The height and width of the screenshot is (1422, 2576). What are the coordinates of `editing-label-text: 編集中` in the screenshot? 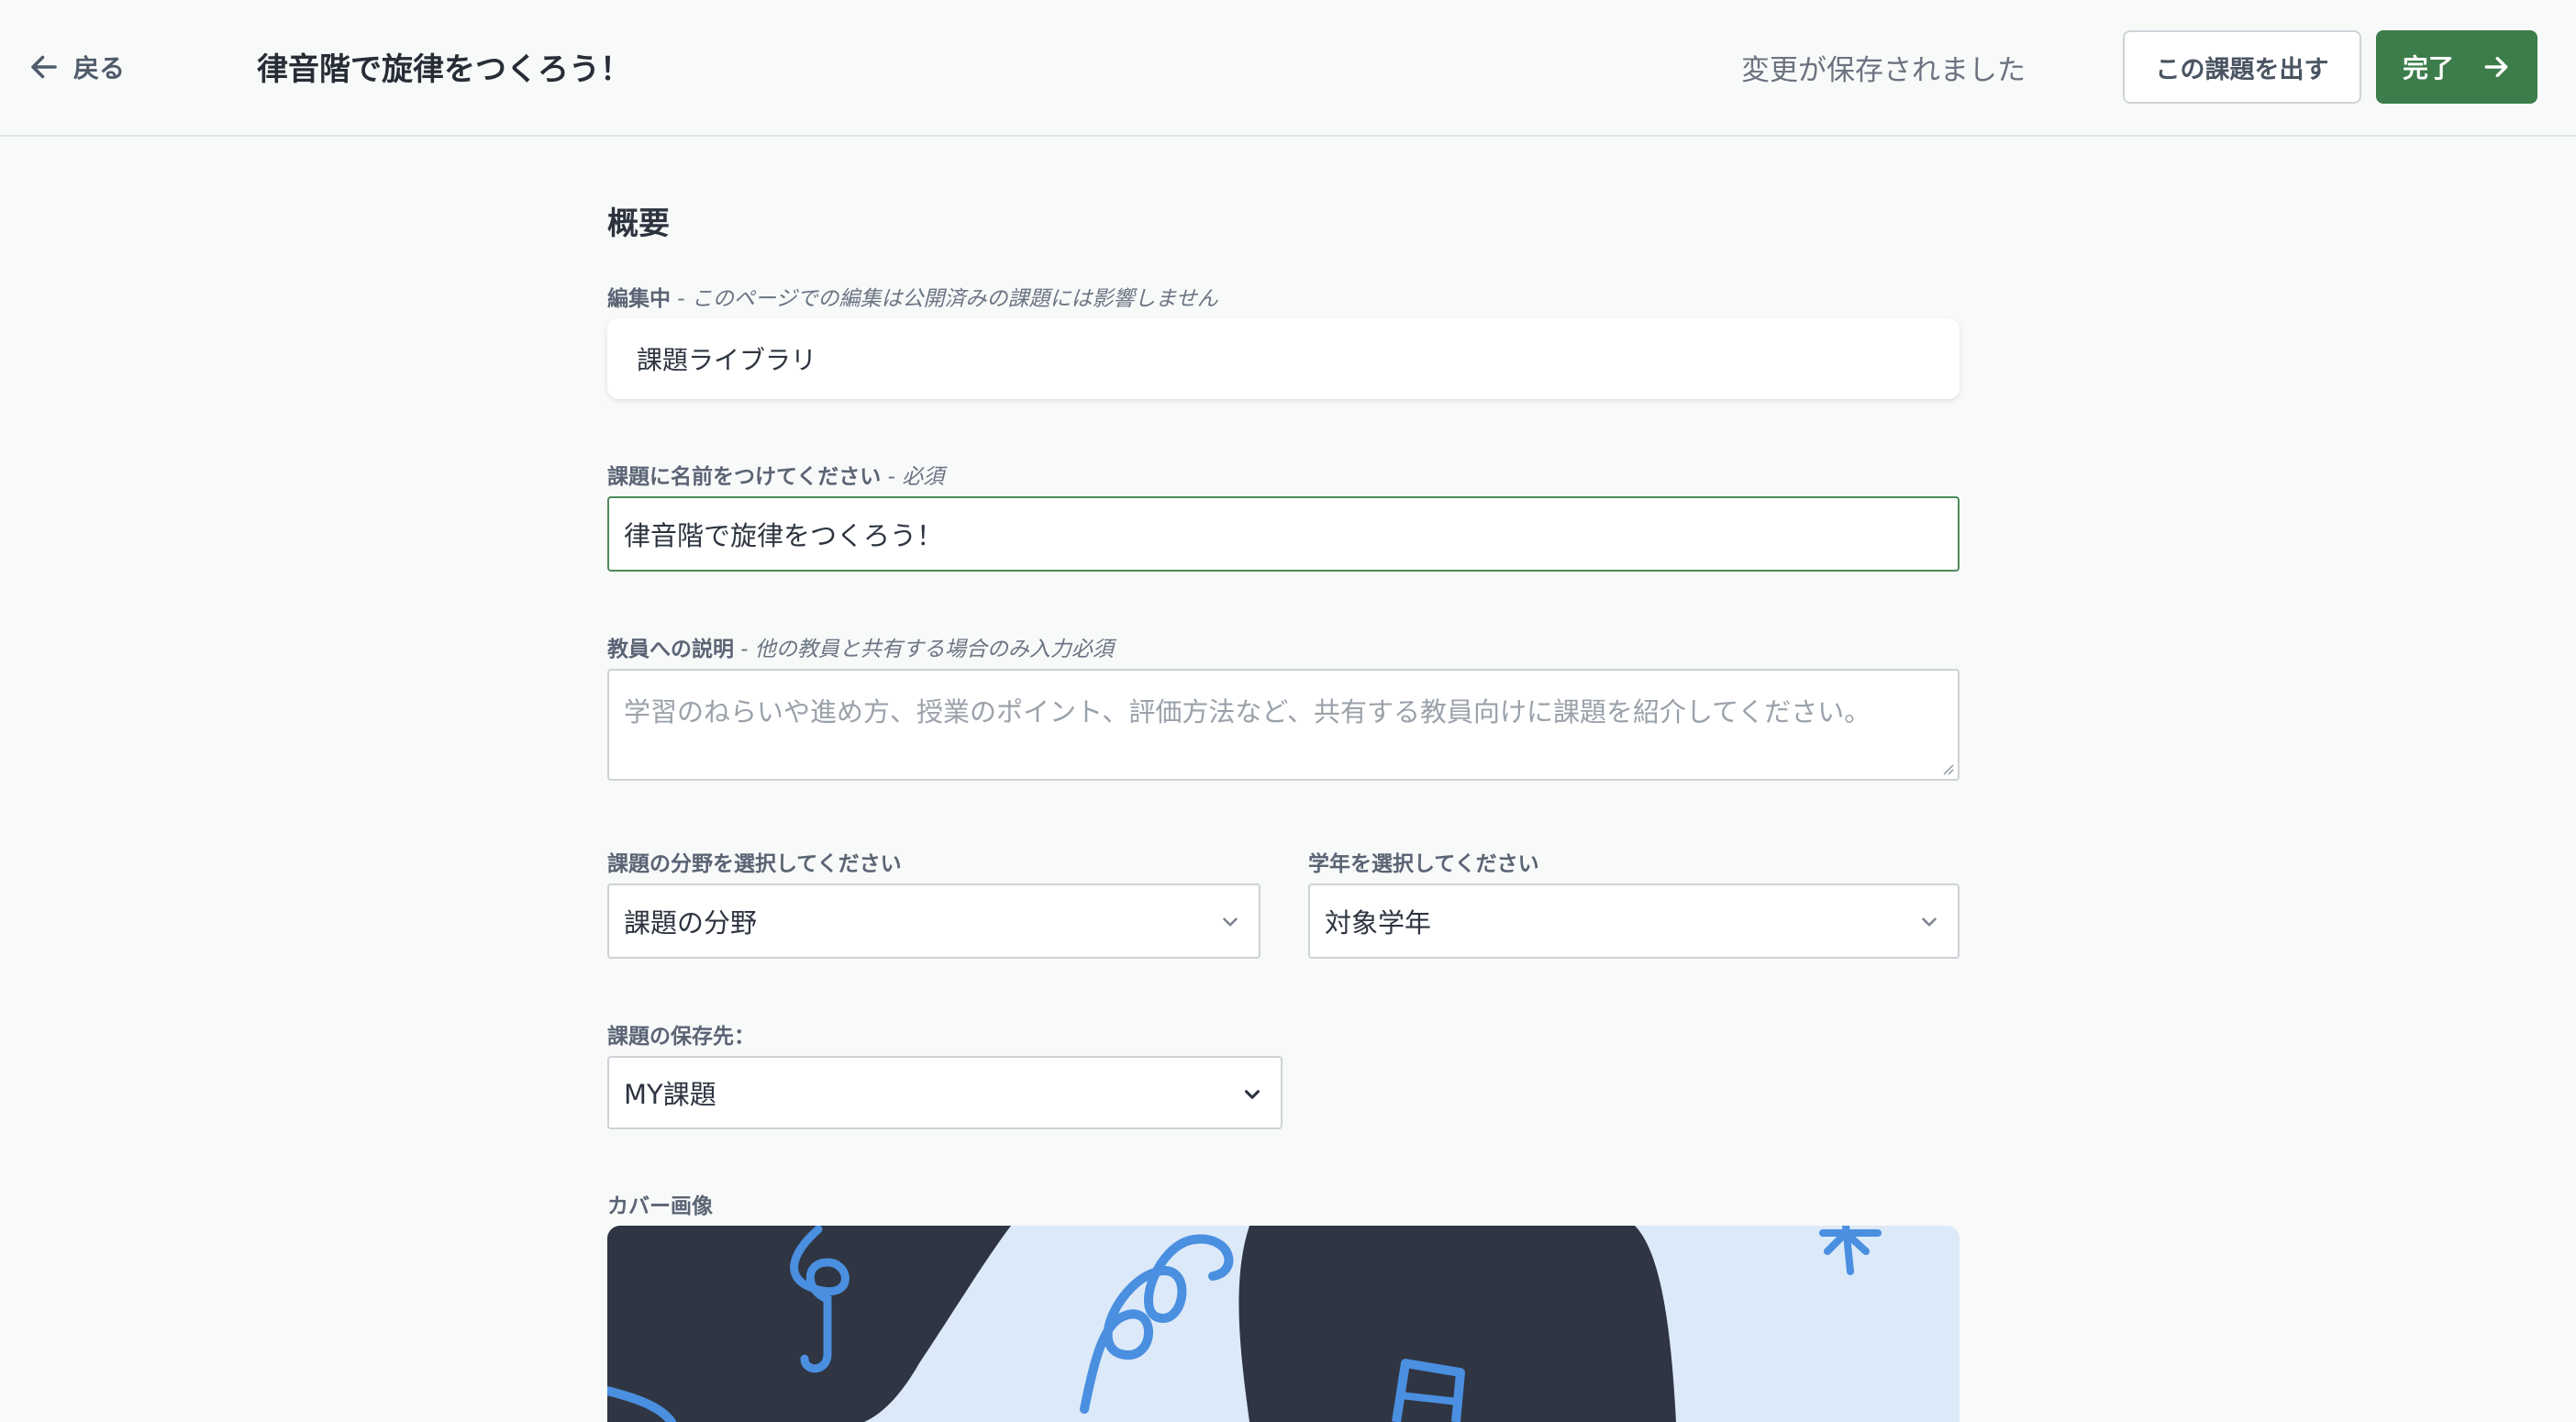 It's located at (639, 299).